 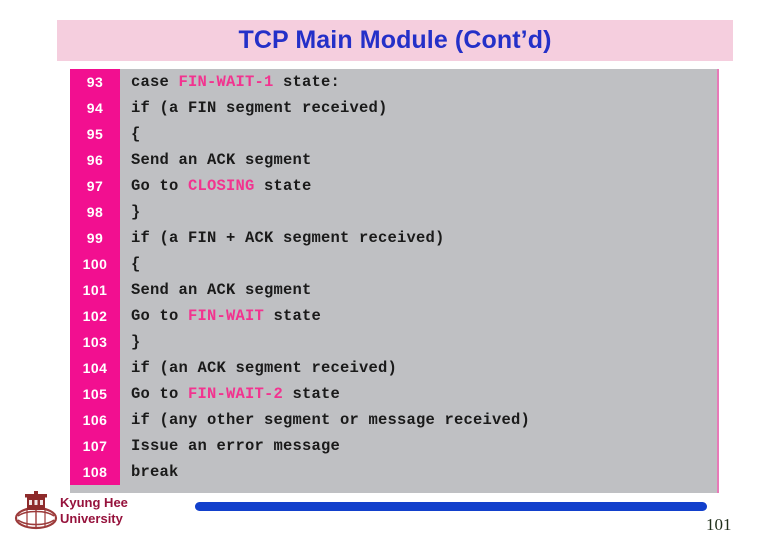 What do you see at coordinates (95, 134) in the screenshot?
I see `line-number: 95` at bounding box center [95, 134].